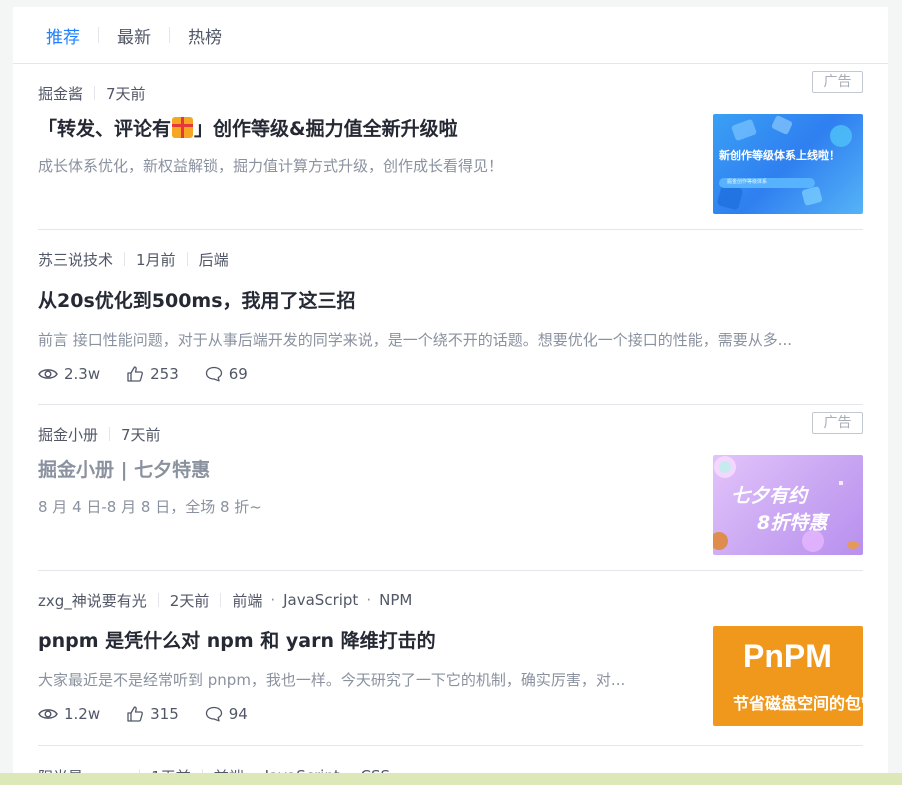  What do you see at coordinates (82, 714) in the screenshot?
I see `view-count-value: 1.2w` at bounding box center [82, 714].